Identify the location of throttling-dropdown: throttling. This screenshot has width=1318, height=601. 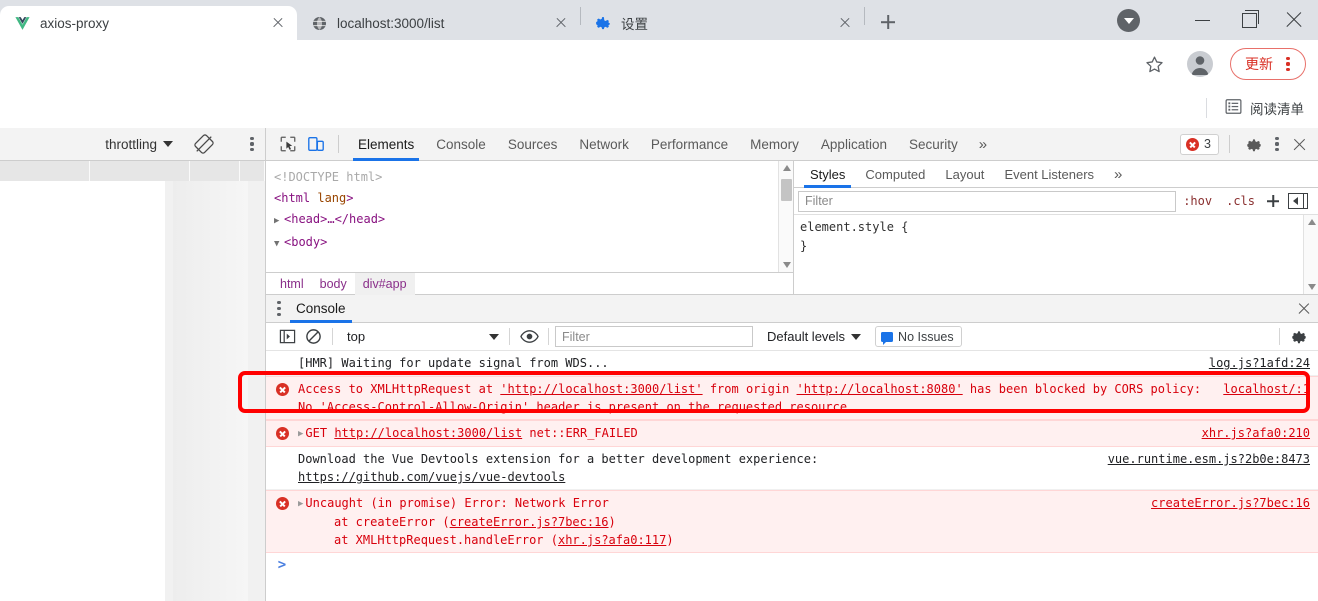
(139, 144).